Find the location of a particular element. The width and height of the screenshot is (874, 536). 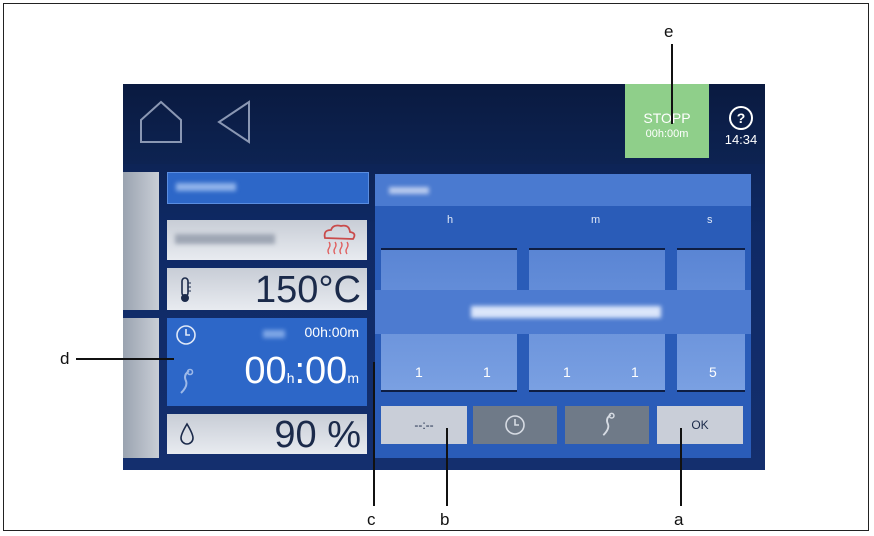

humidity-bar: 90 % is located at coordinates (267, 434).